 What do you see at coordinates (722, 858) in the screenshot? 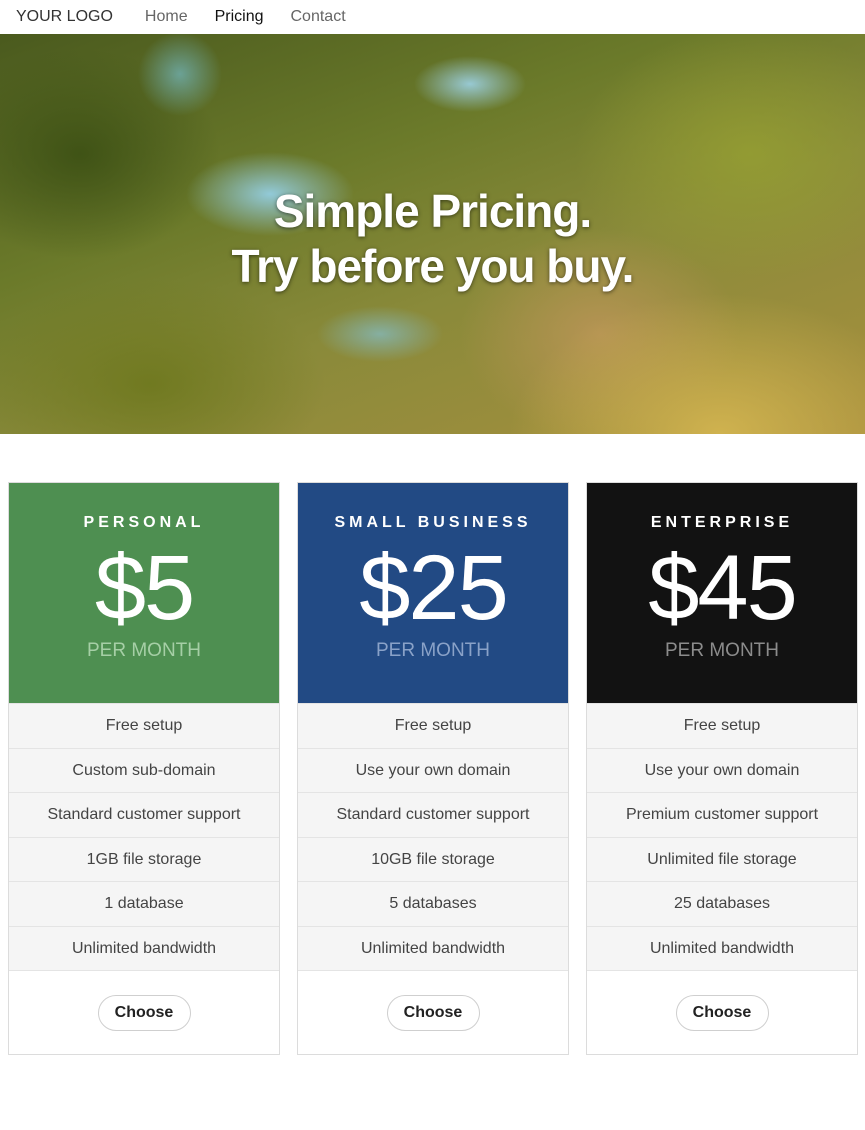
I see `feature-item: Unlimited file storage` at bounding box center [722, 858].